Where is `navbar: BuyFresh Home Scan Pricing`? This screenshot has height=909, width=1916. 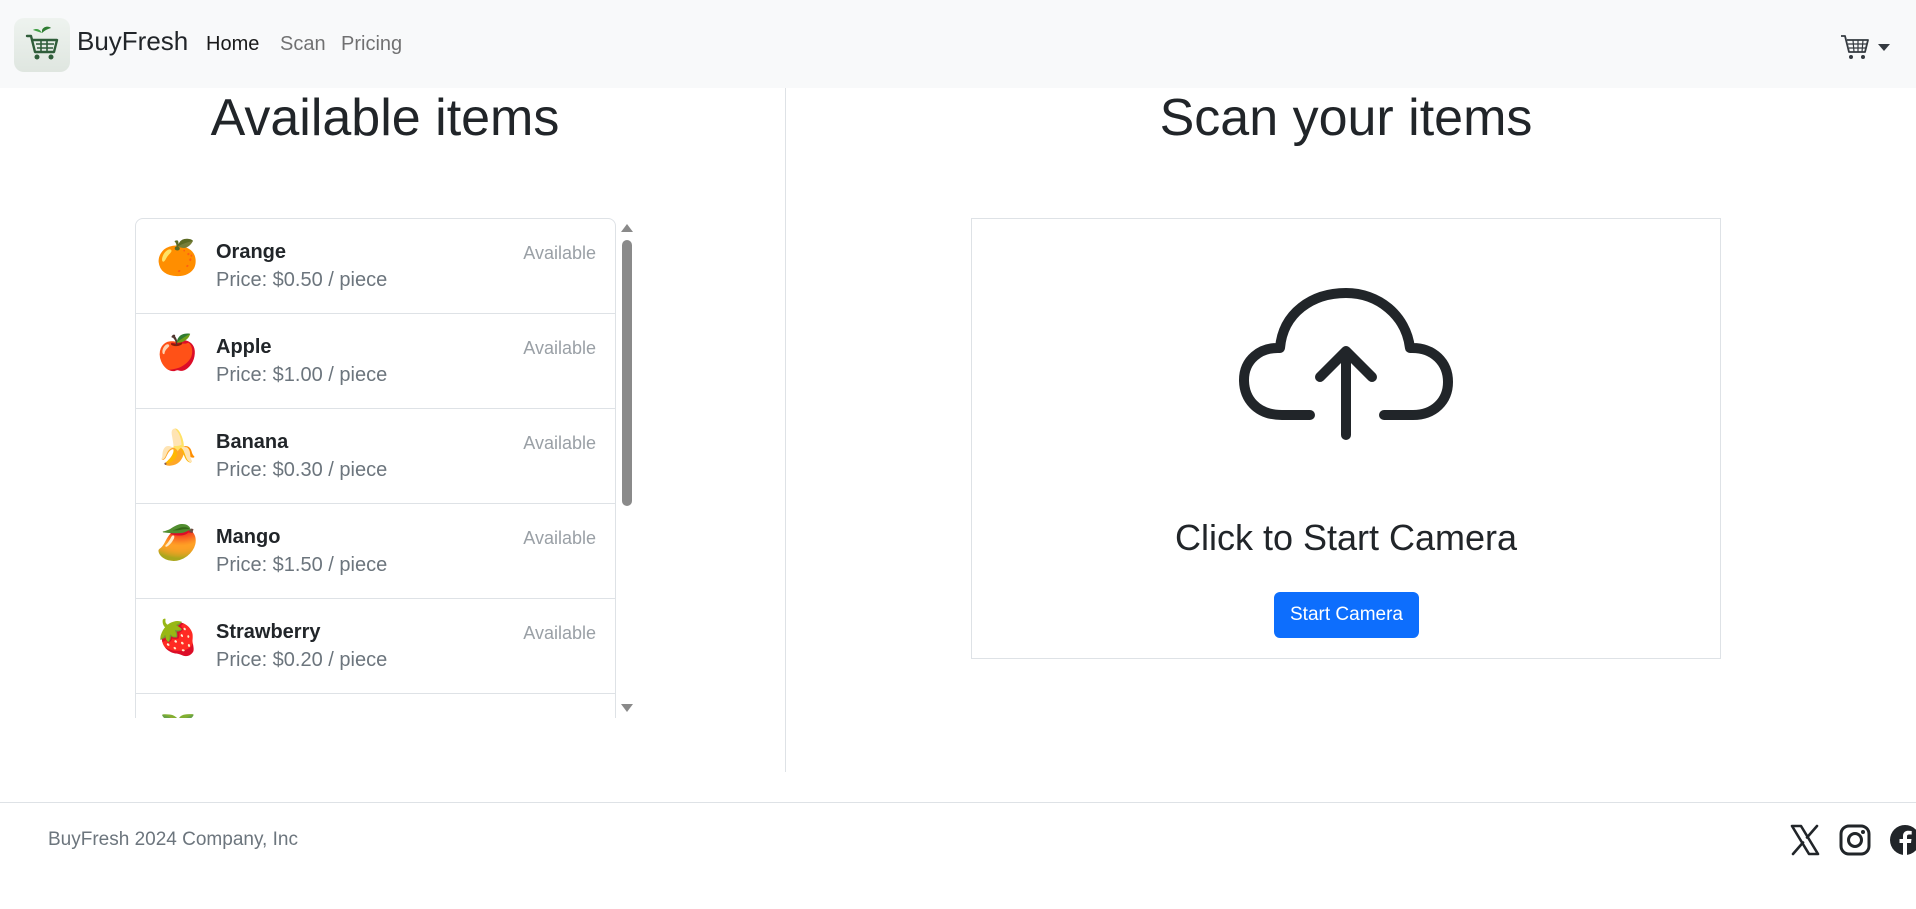
navbar: BuyFresh Home Scan Pricing is located at coordinates (958, 44).